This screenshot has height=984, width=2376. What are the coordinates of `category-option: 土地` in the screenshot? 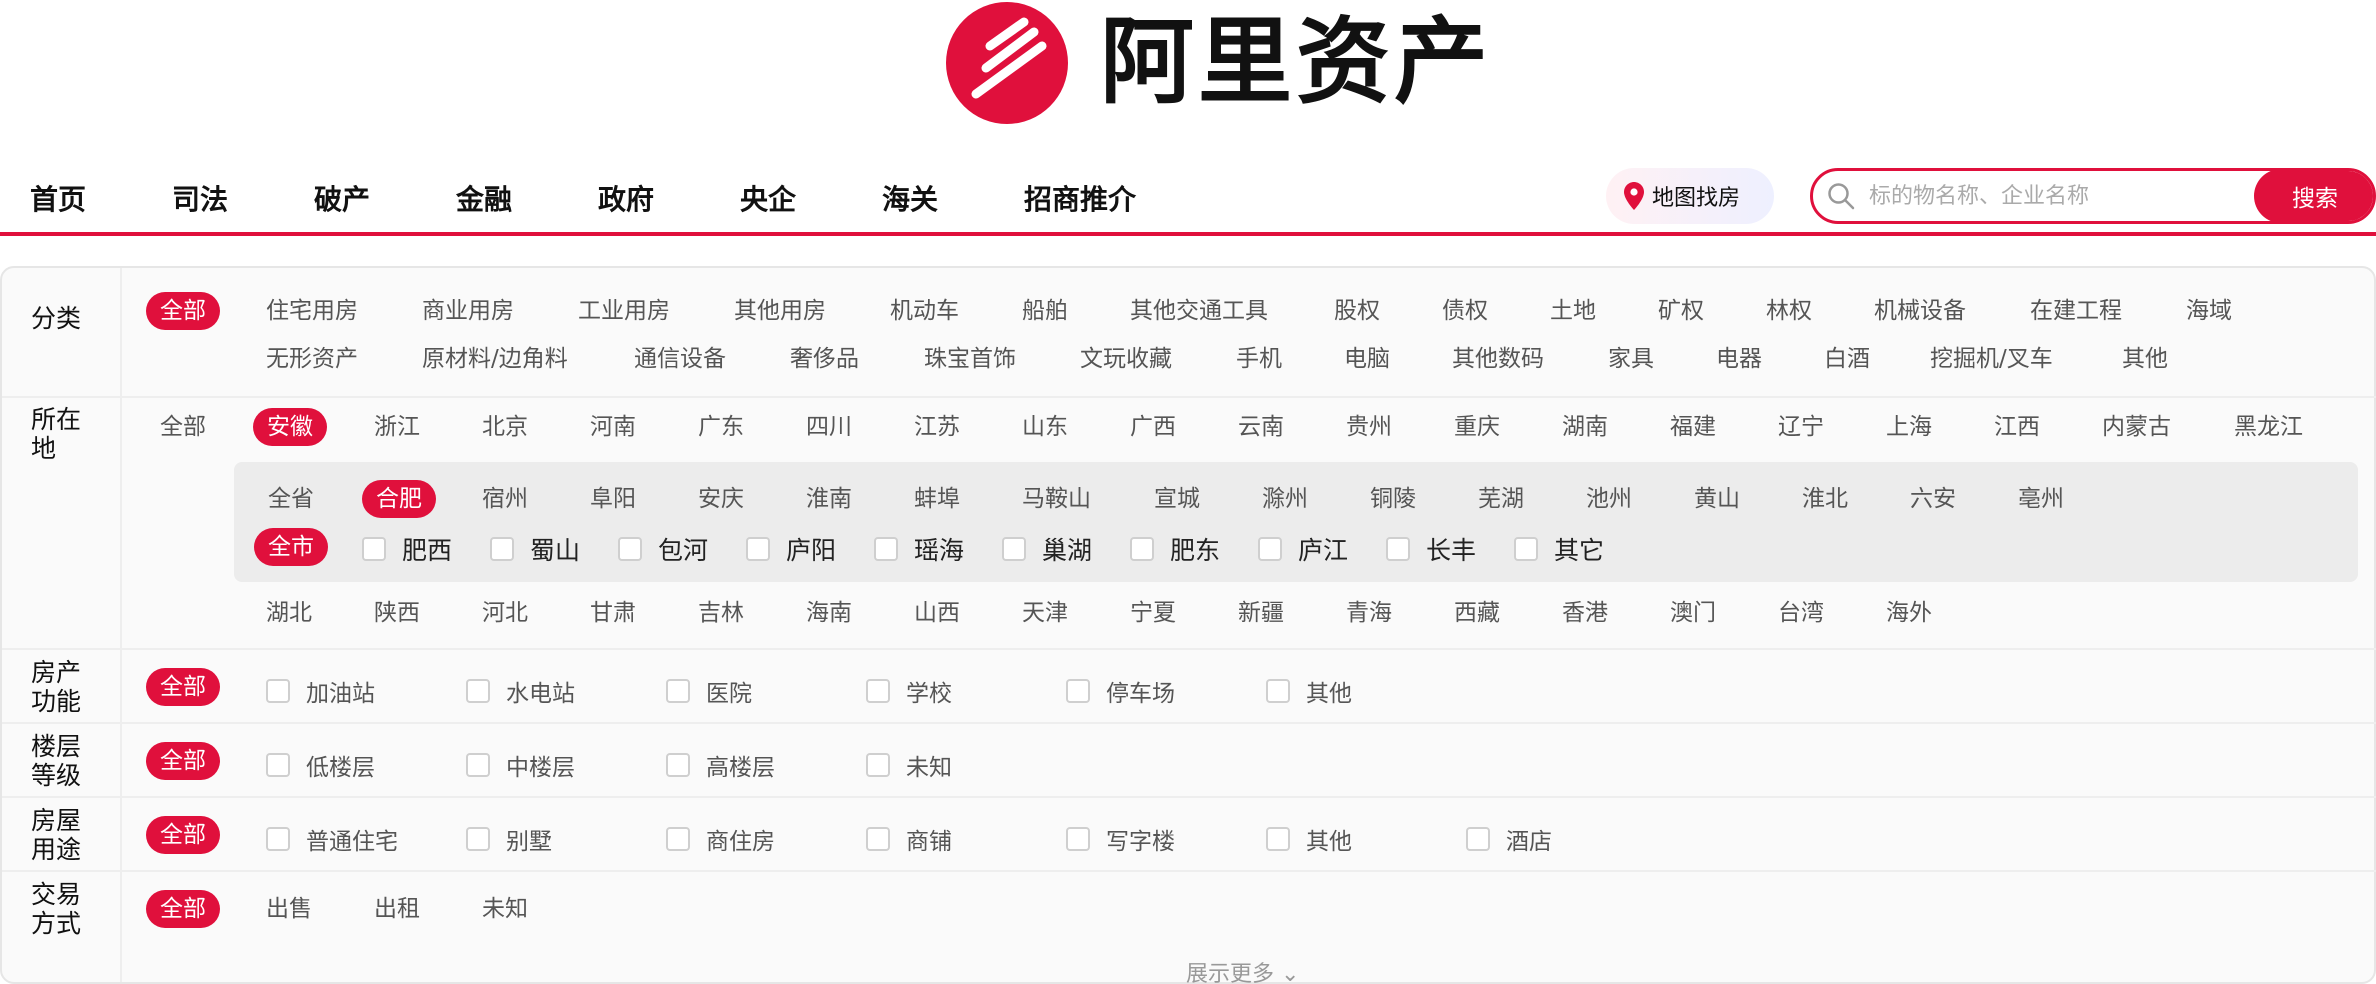 It's located at (1573, 311).